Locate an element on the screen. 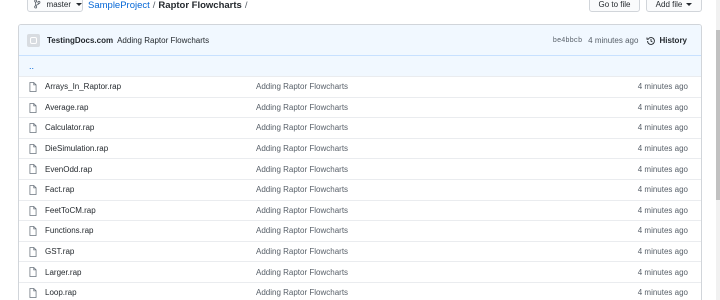  file-name-link: GST.rap is located at coordinates (59, 251).